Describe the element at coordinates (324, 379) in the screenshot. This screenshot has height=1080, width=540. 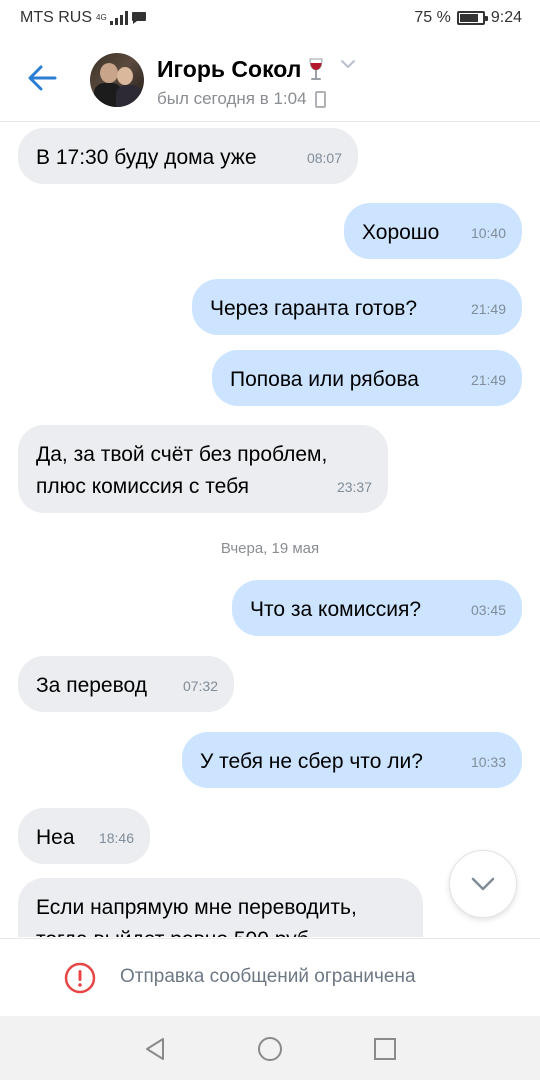
I see `message-text: Попова или рябова` at that location.